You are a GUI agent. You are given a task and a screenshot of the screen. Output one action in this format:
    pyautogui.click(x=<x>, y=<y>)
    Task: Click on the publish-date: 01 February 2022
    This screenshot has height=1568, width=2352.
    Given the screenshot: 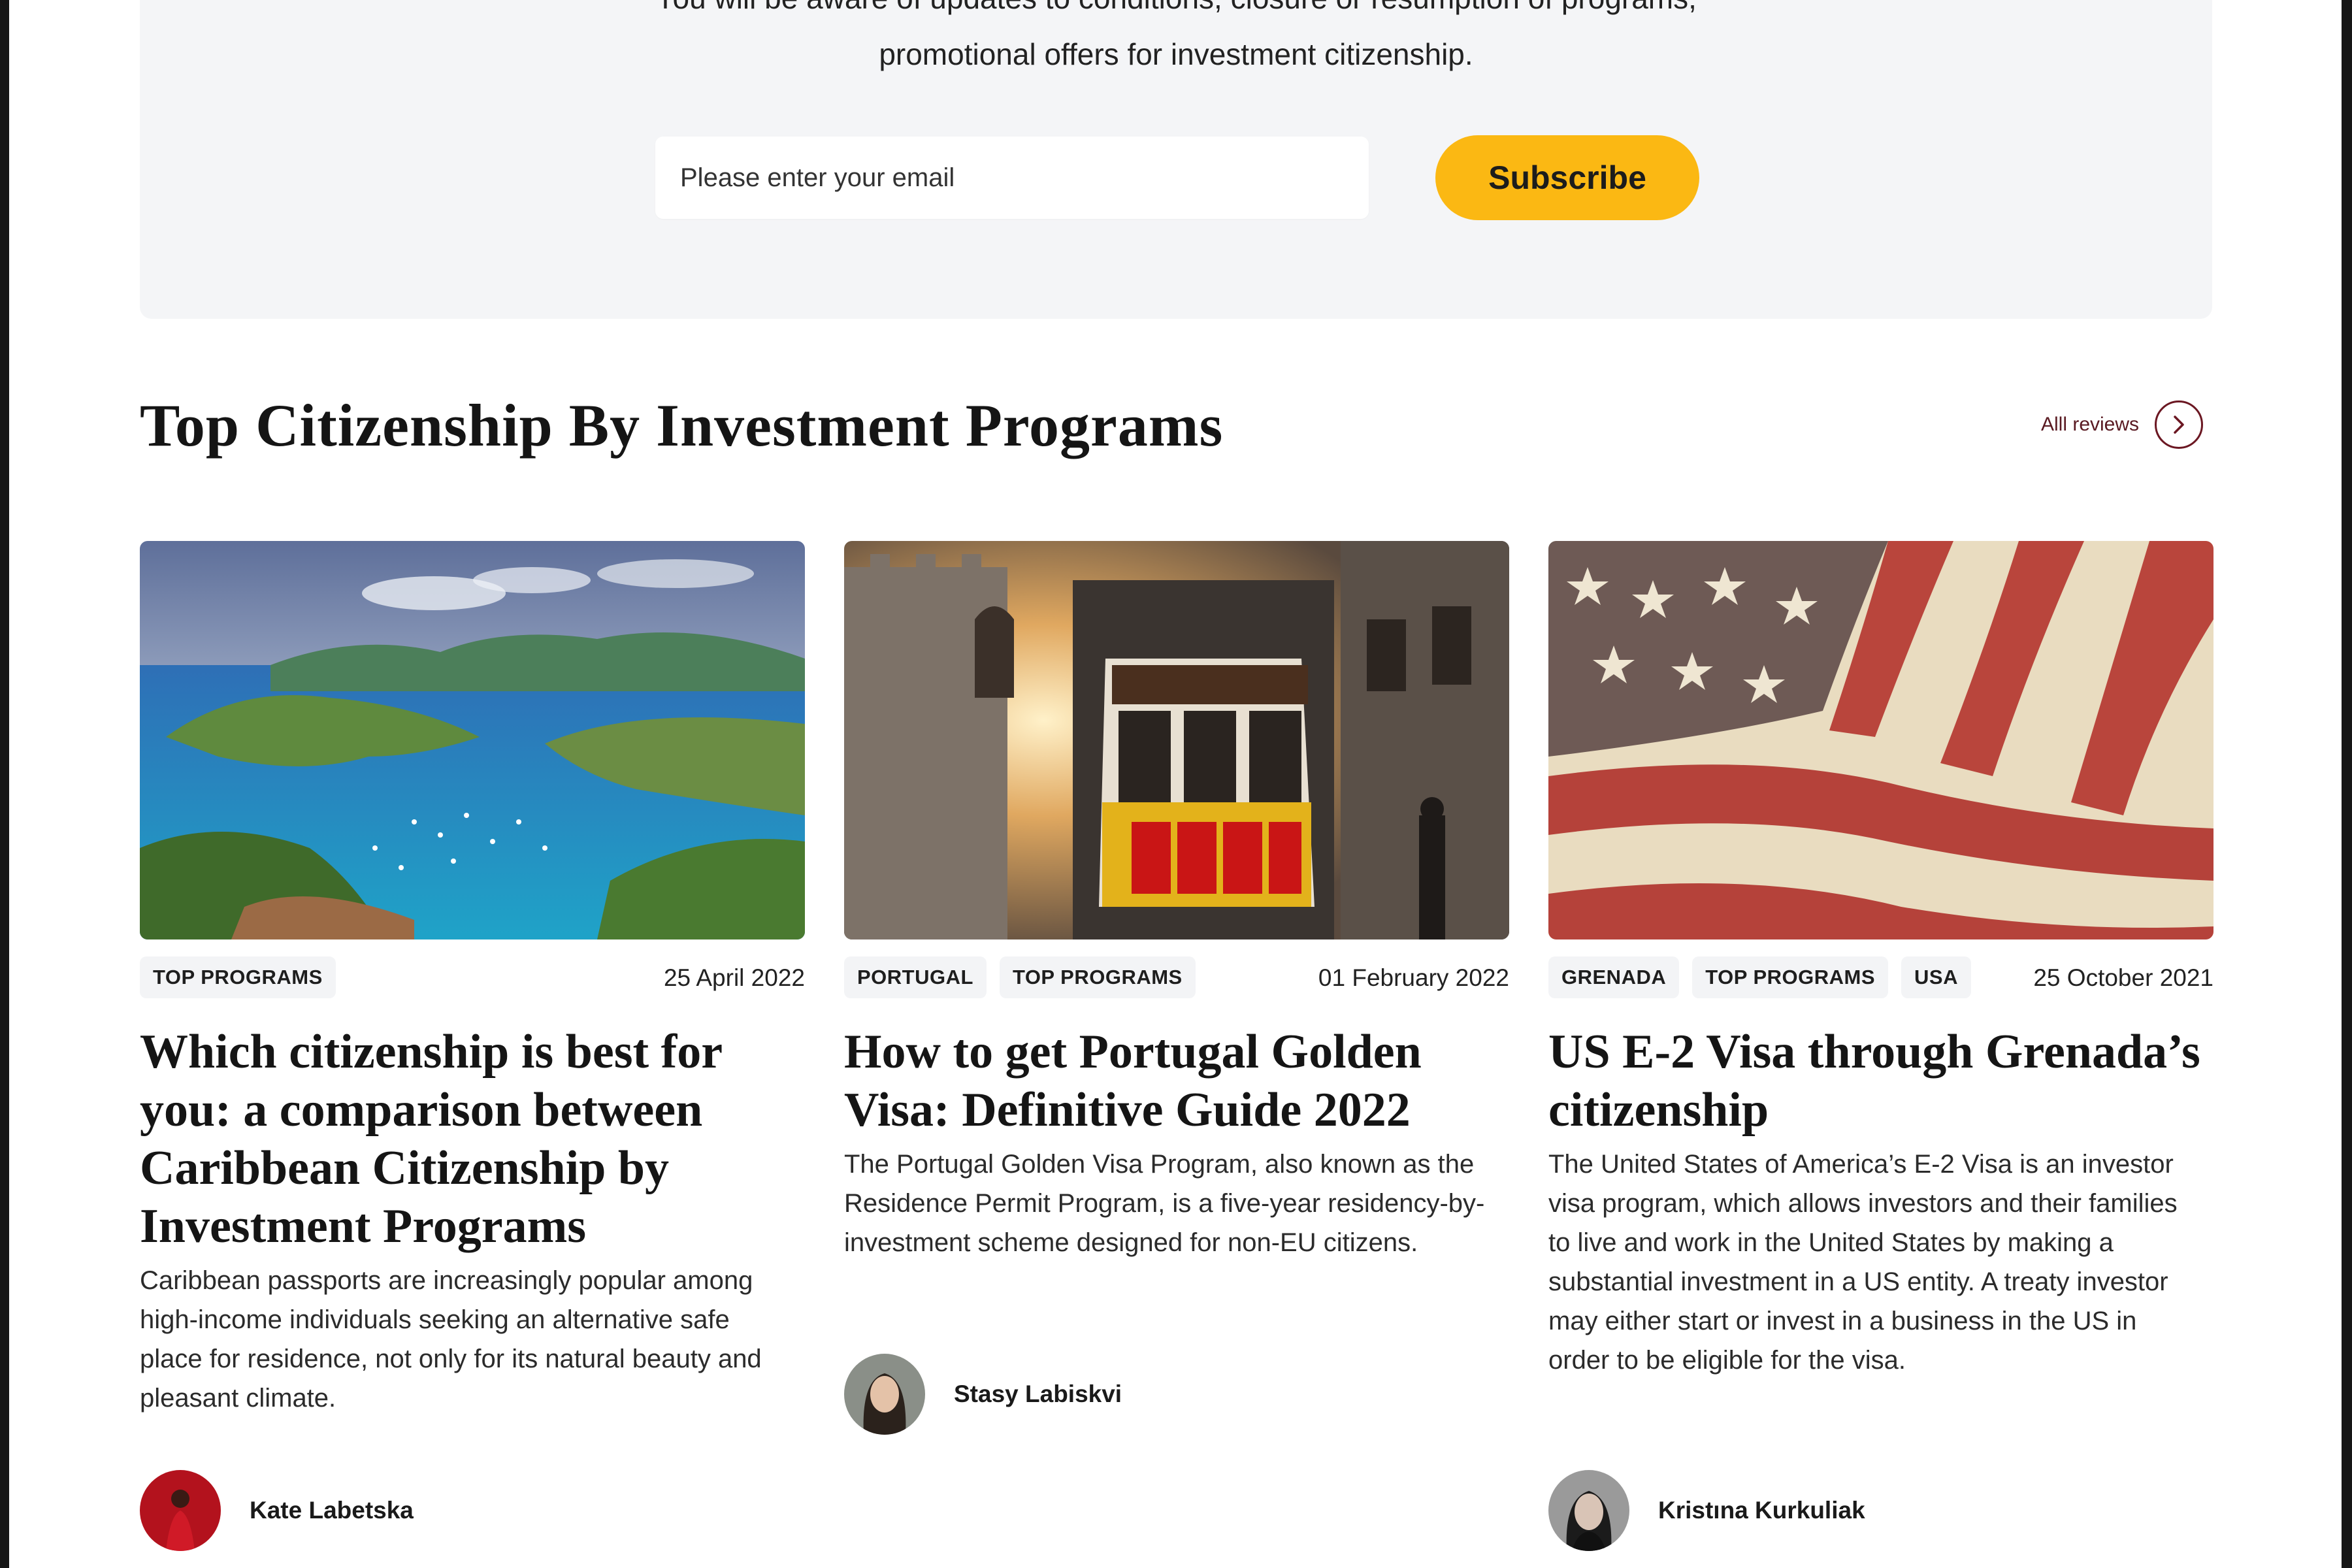 What is the action you would take?
    pyautogui.click(x=1413, y=977)
    